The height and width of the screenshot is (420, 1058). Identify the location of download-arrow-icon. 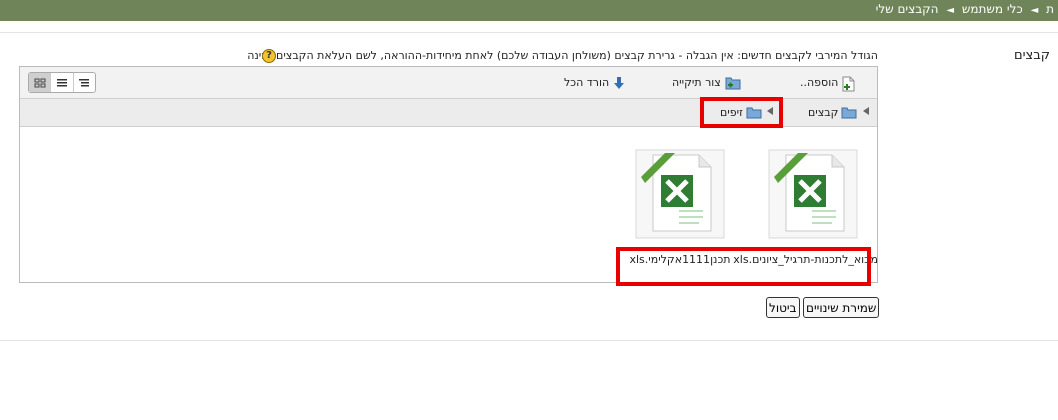
(619, 83).